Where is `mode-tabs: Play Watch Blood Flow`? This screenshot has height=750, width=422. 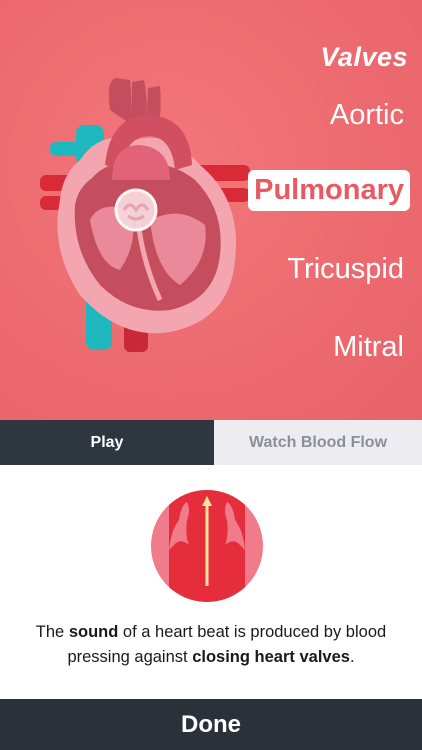 mode-tabs: Play Watch Blood Flow is located at coordinates (211, 442).